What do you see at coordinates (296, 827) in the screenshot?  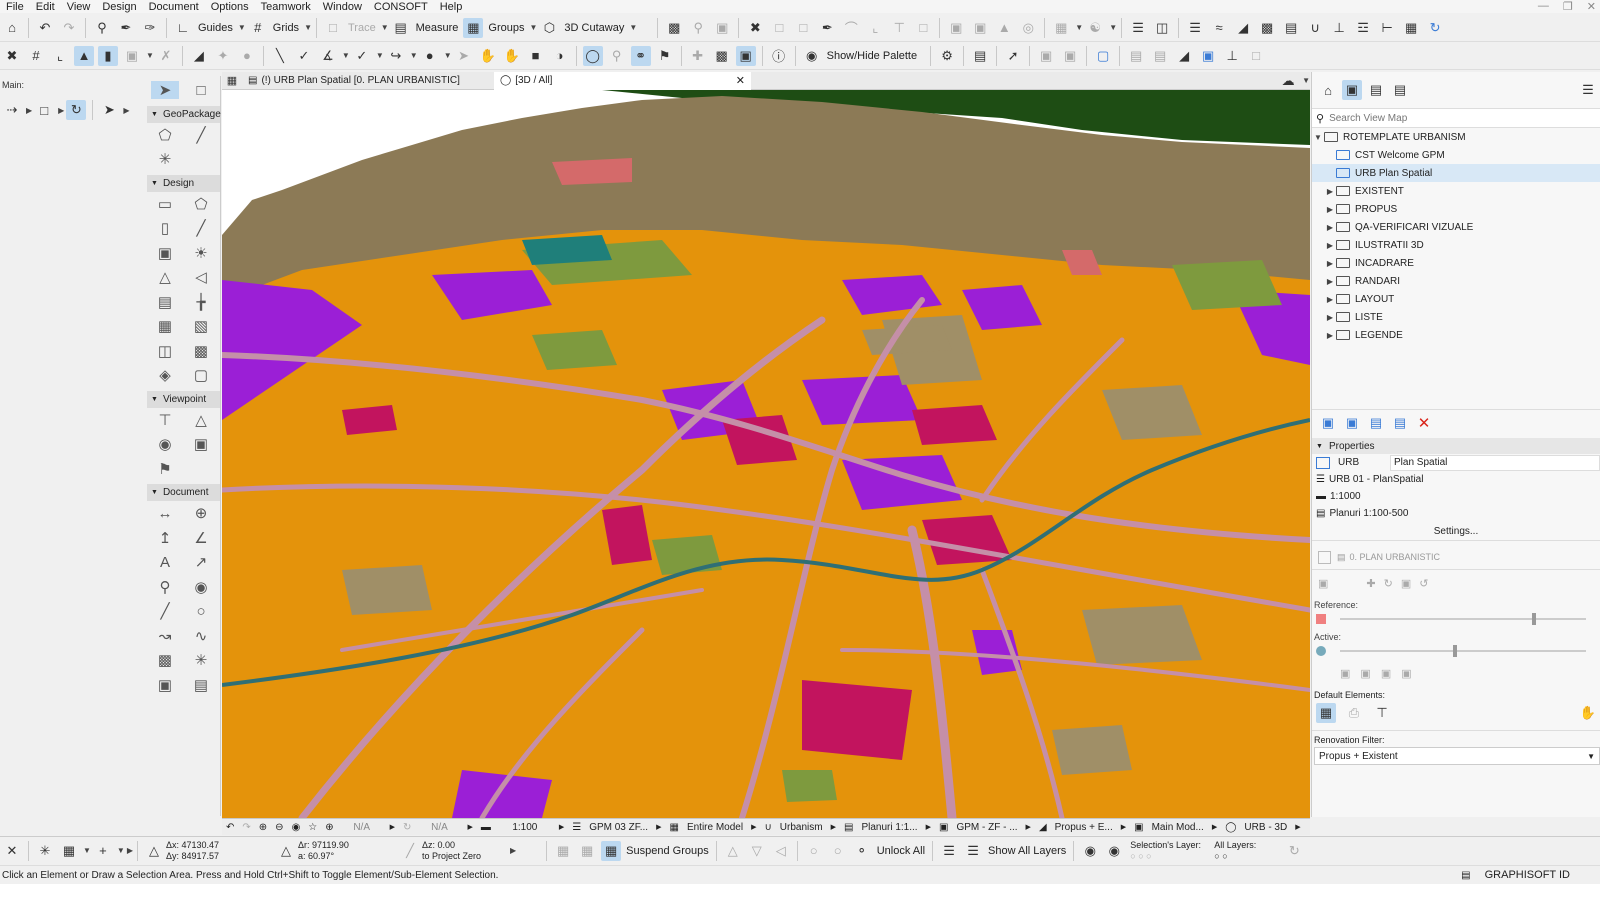 I see `orbit-nav-icon: ◉` at bounding box center [296, 827].